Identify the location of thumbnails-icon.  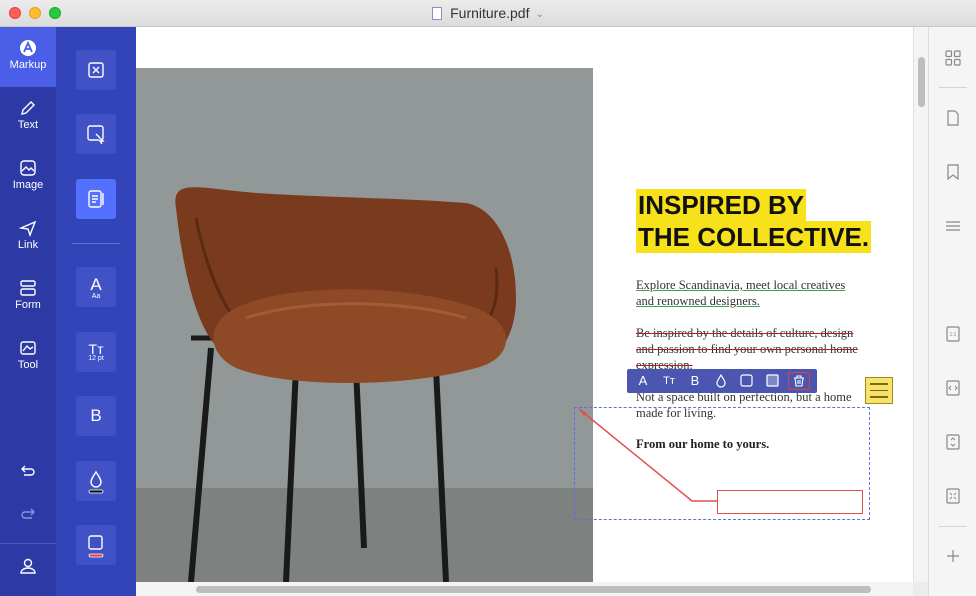
(953, 58).